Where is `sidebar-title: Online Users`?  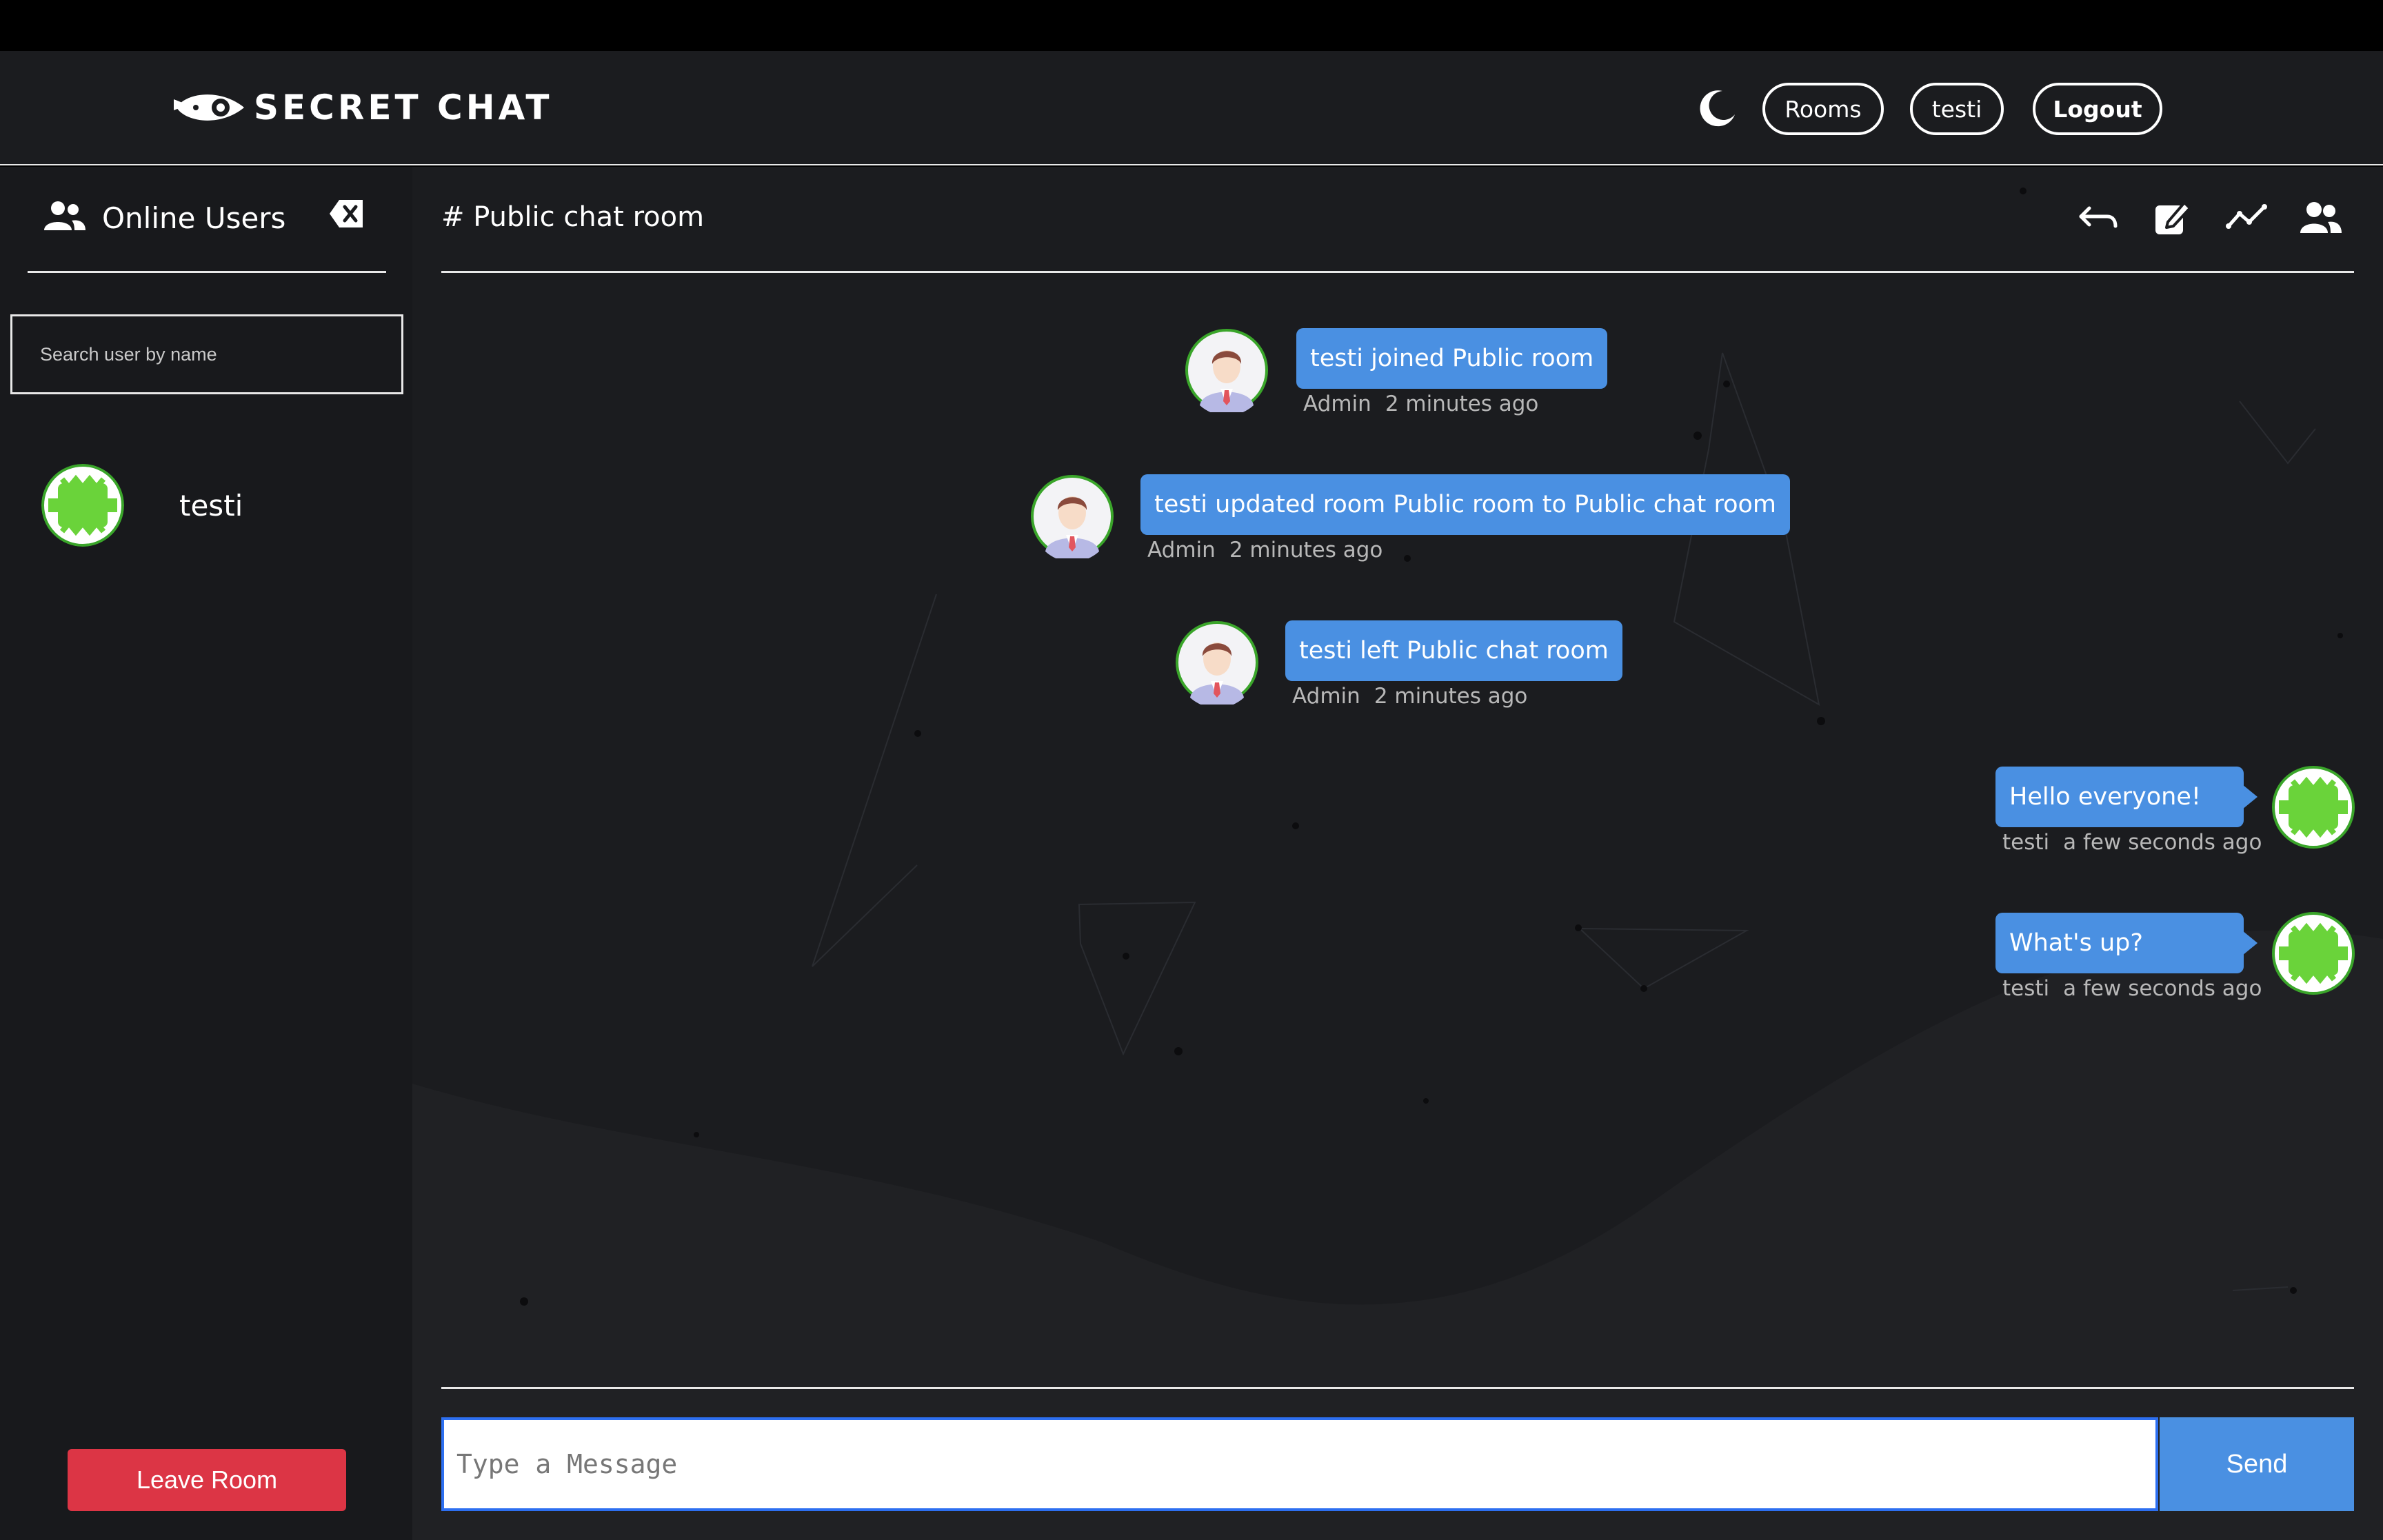 sidebar-title: Online Users is located at coordinates (194, 218).